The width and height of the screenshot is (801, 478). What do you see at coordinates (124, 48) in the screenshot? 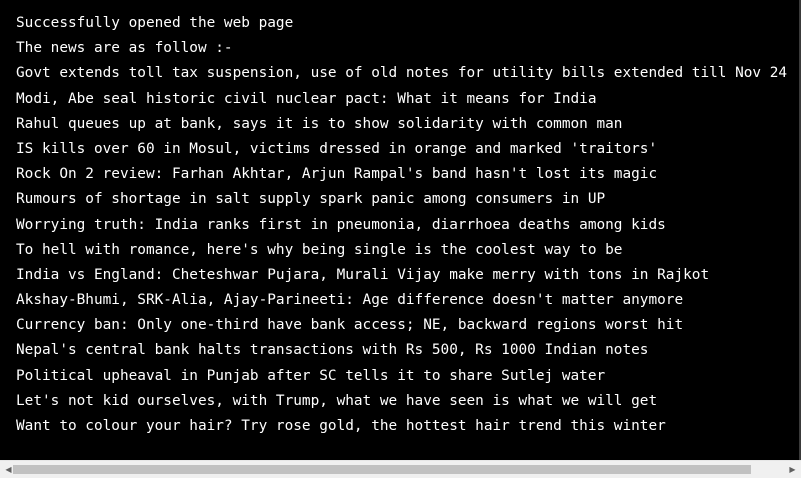
I see `console-line: The news are as follow :-` at bounding box center [124, 48].